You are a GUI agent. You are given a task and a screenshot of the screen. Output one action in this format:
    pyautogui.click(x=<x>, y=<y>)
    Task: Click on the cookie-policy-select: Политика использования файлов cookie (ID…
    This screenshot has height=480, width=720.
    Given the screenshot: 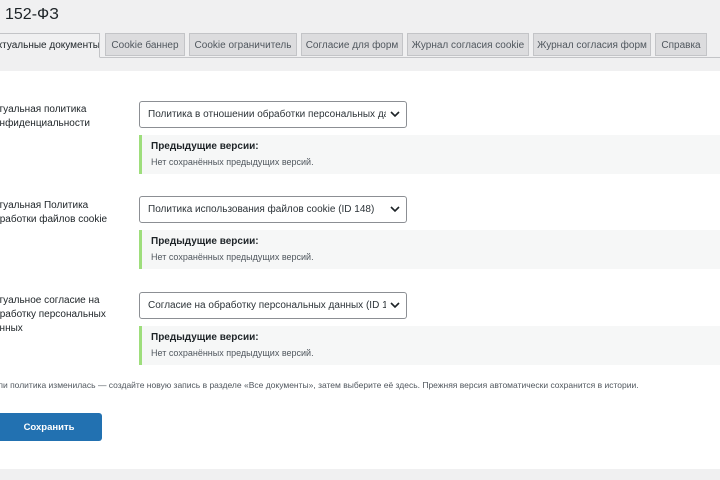 What is the action you would take?
    pyautogui.click(x=273, y=209)
    